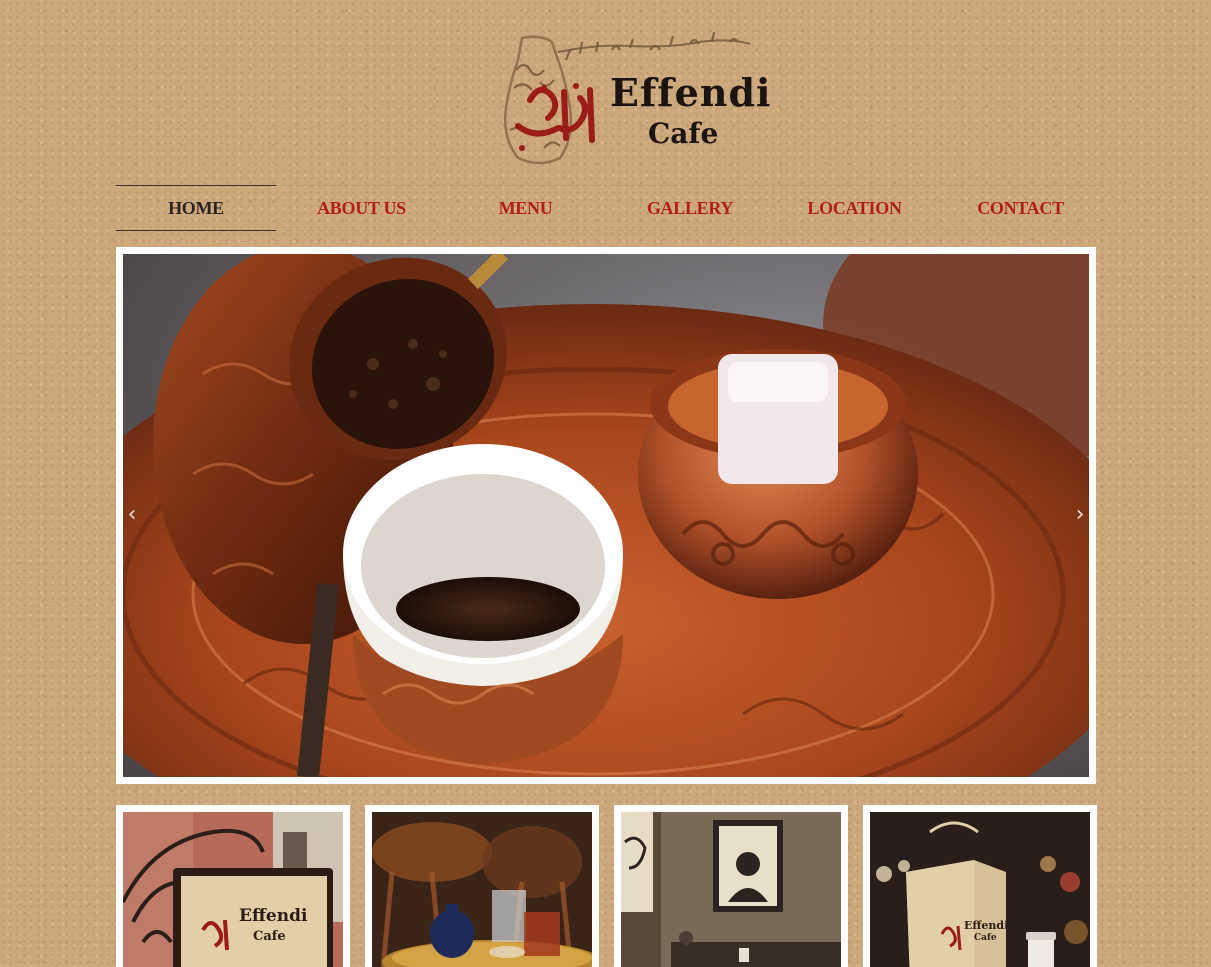  I want to click on bag-brand-name: Effendi, so click(986, 925).